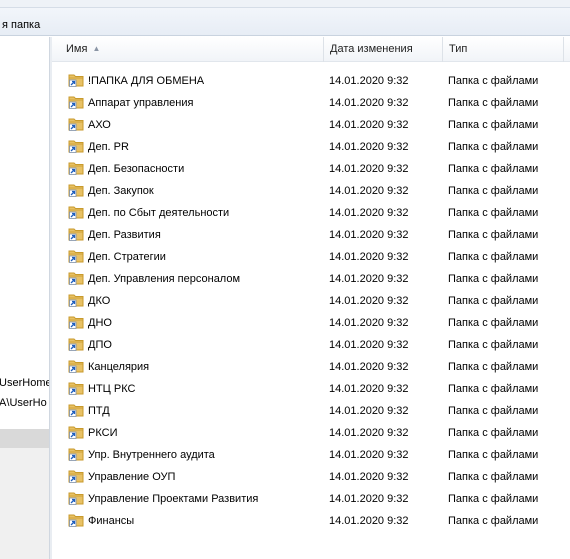  Describe the element at coordinates (311, 389) in the screenshot. I see `file-row: НТЦ РКС 14.01.2020 9:32 Папка с файлами` at that location.